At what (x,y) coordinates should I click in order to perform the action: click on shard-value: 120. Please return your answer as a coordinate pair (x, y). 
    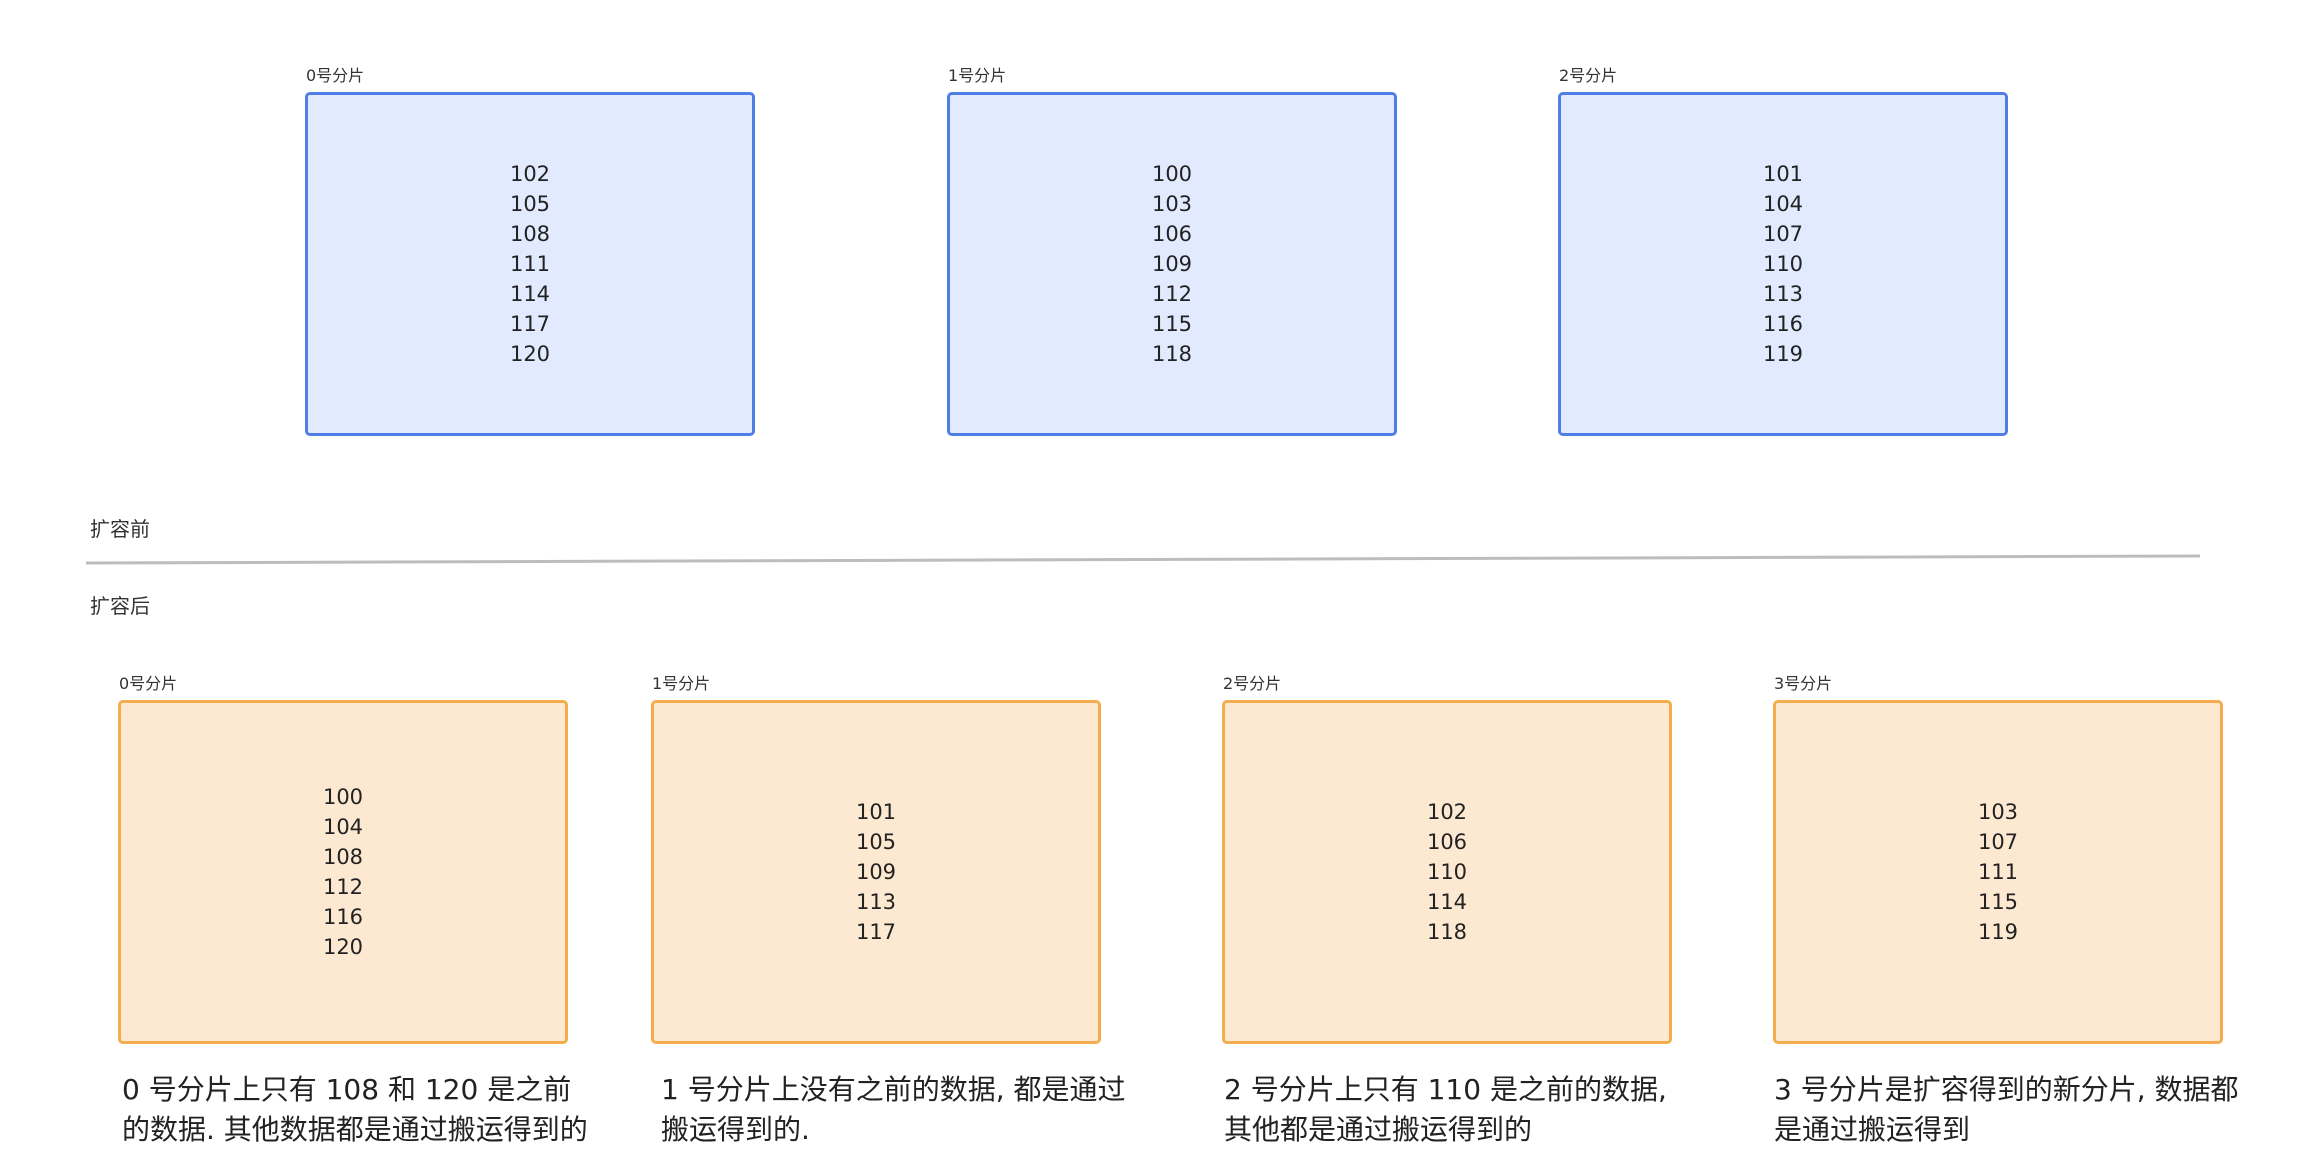
    Looking at the image, I should click on (343, 947).